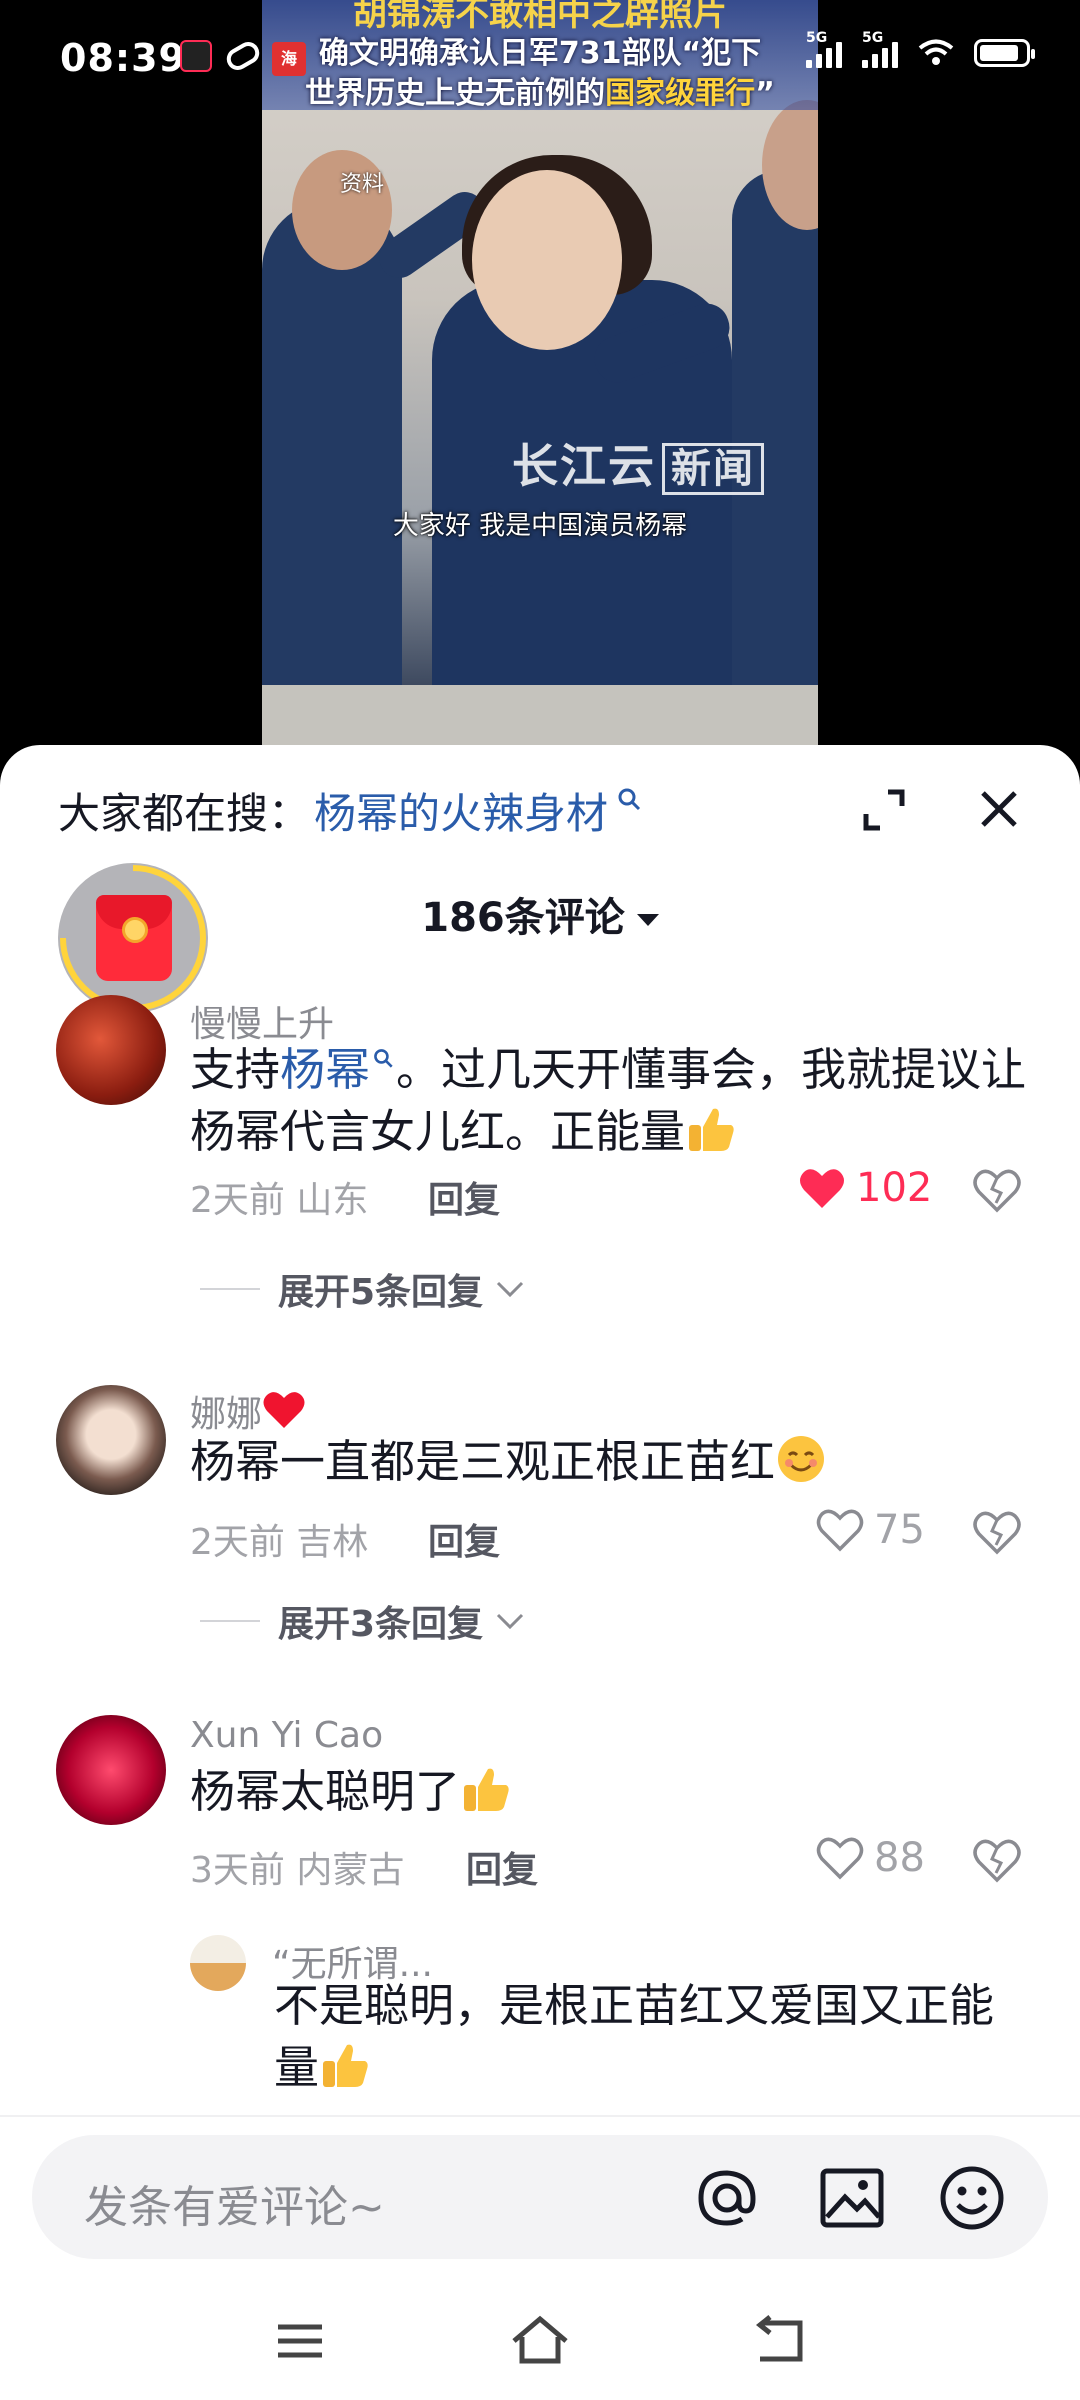 The height and width of the screenshot is (2400, 1080). Describe the element at coordinates (325, 1791) in the screenshot. I see `comment-text-body: 杨幂太聪明了` at that location.